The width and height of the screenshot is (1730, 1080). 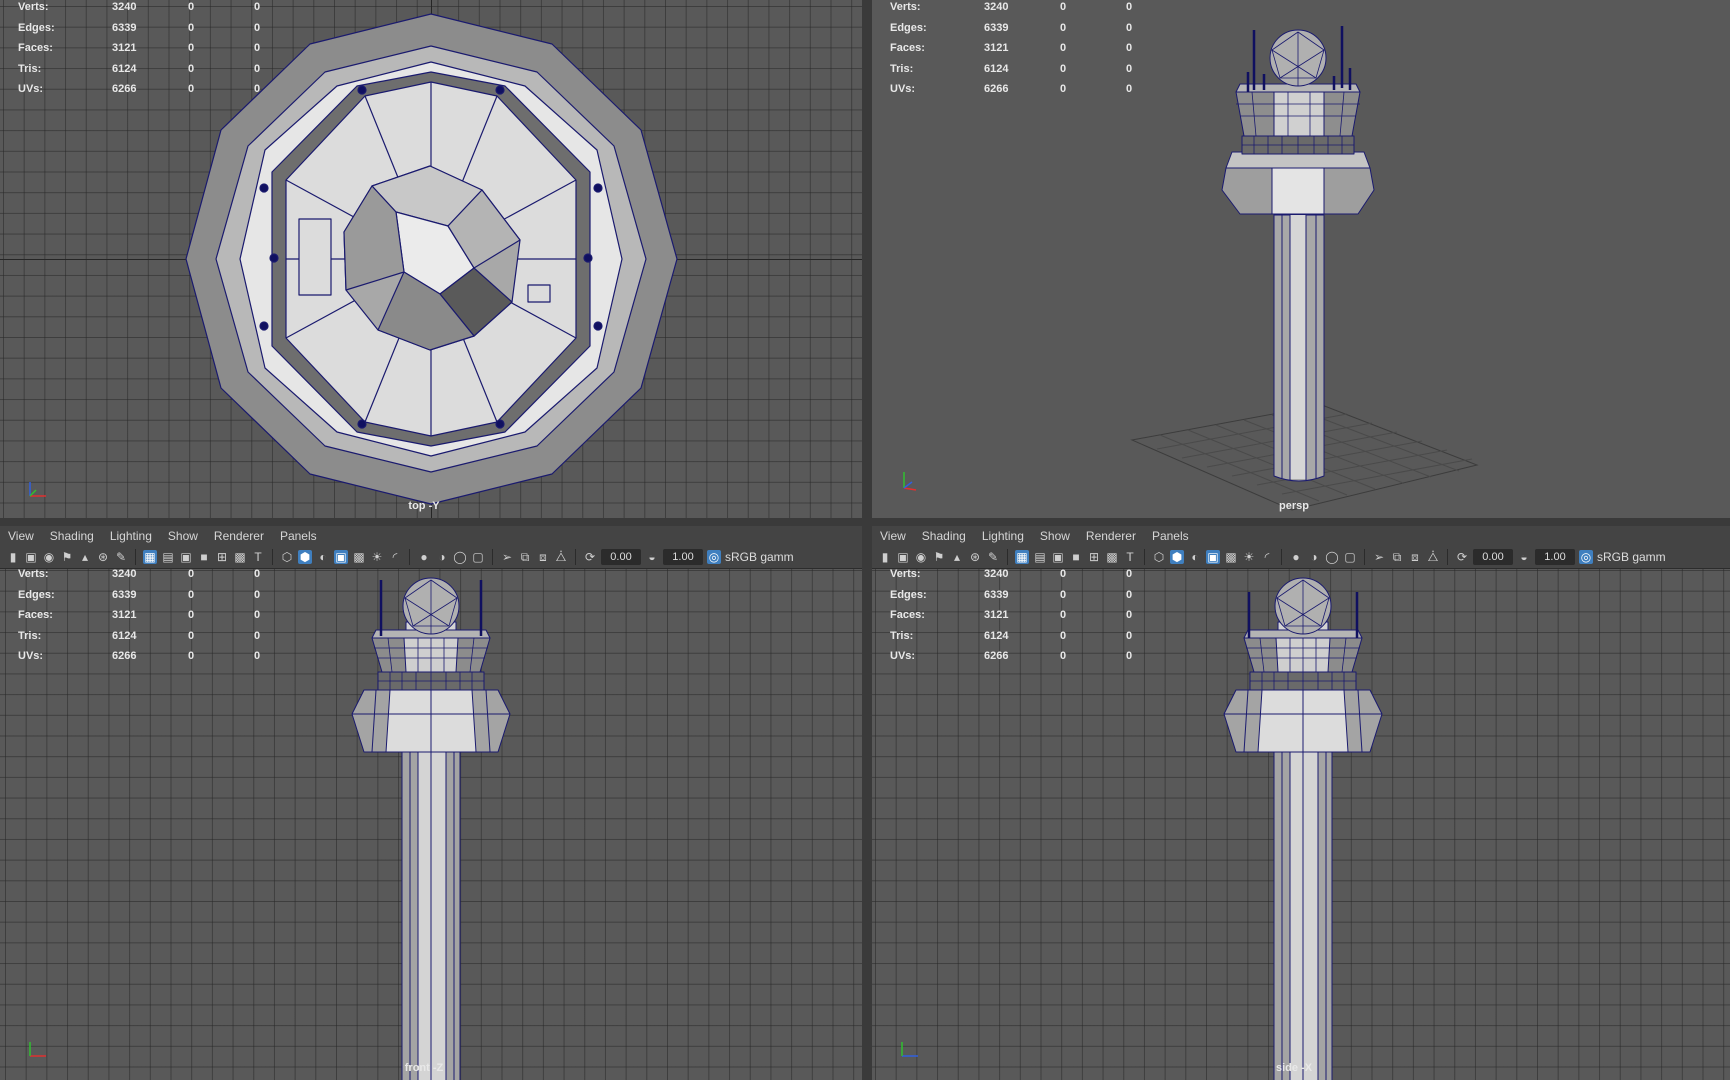 What do you see at coordinates (315, 257) in the screenshot?
I see `deck-box-left` at bounding box center [315, 257].